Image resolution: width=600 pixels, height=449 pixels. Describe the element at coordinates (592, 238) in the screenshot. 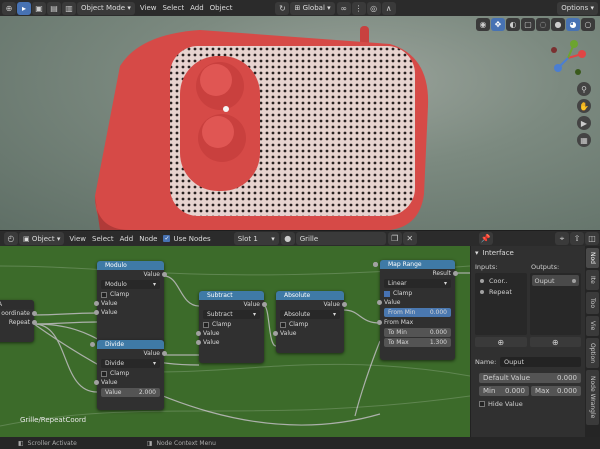

I see `backdrop-icon: ◫` at that location.